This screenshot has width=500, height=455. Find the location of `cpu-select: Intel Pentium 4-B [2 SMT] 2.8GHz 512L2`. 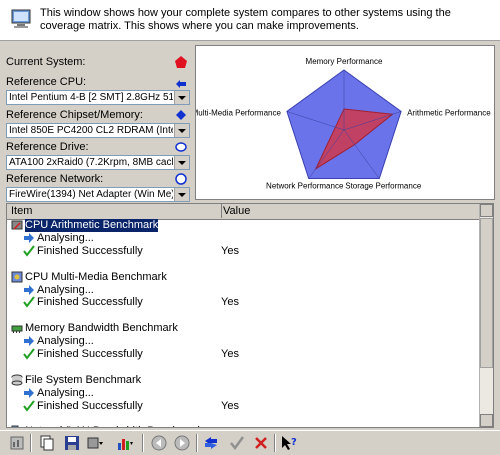

cpu-select: Intel Pentium 4-B [2 SMT] 2.8GHz 512L2 is located at coordinates (98, 97).